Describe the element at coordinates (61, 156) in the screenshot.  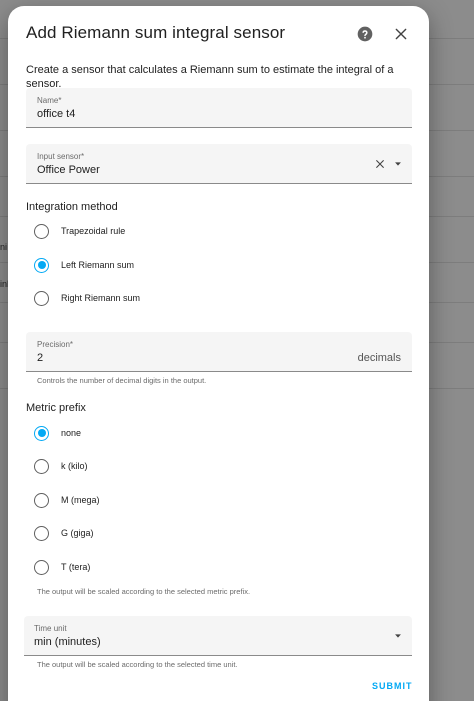
I see `input-sensor-label: Input sensor*` at that location.